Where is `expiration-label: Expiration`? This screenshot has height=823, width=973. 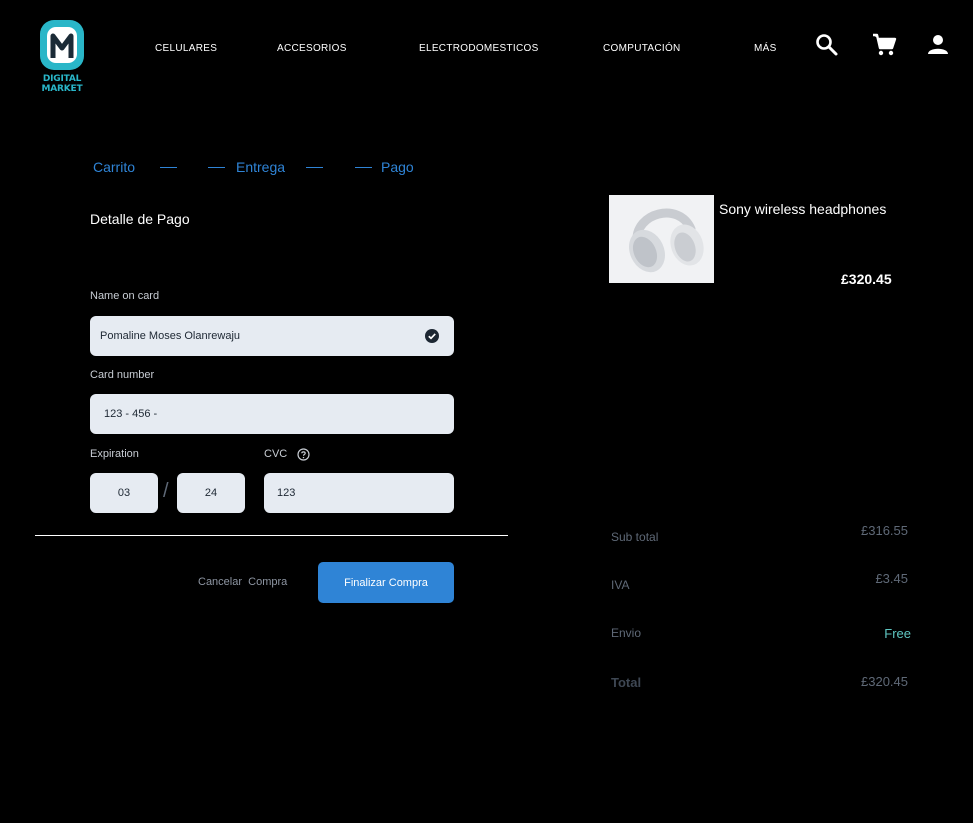
expiration-label: Expiration is located at coordinates (114, 454).